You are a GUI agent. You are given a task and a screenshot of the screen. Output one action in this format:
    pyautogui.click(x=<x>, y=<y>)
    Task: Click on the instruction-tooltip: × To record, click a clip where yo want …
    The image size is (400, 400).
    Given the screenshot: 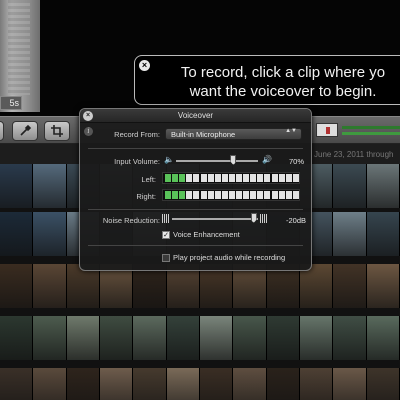 What is the action you would take?
    pyautogui.click(x=267, y=80)
    